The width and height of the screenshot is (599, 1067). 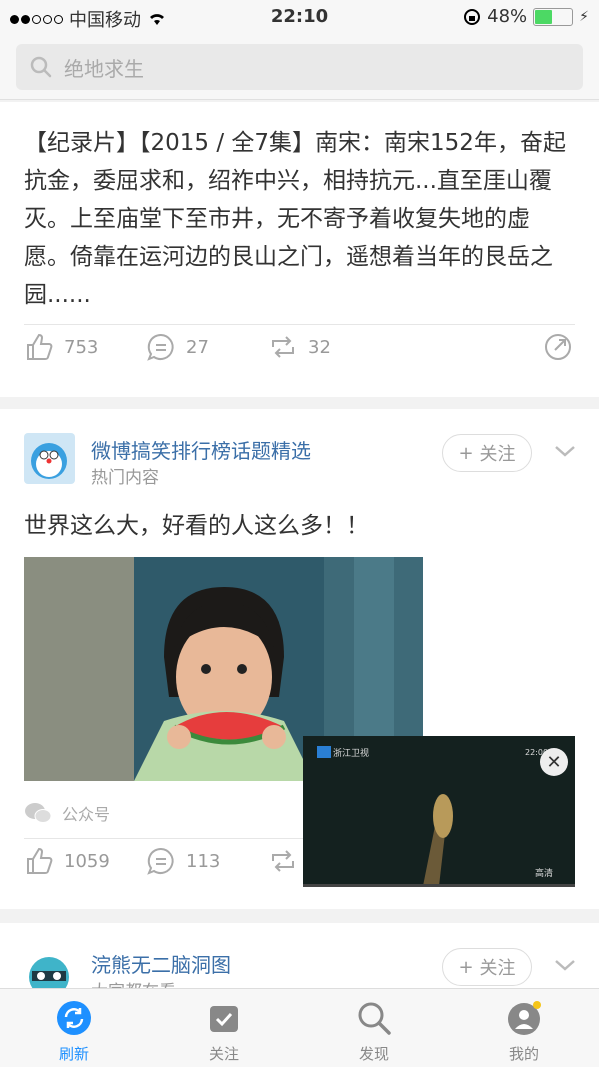 What do you see at coordinates (161, 963) in the screenshot?
I see `author-name: 浣熊无二脑洞图` at bounding box center [161, 963].